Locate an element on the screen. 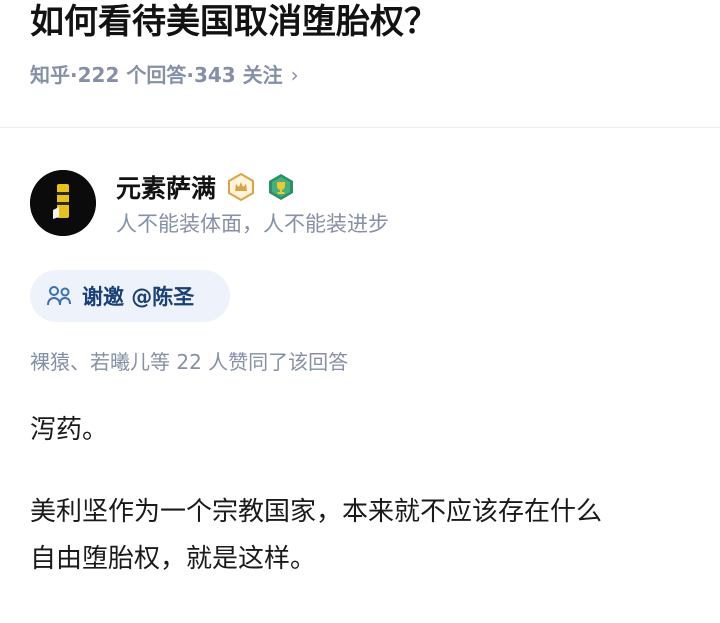  invite-tag: 谢邀 @陈圣 is located at coordinates (130, 296).